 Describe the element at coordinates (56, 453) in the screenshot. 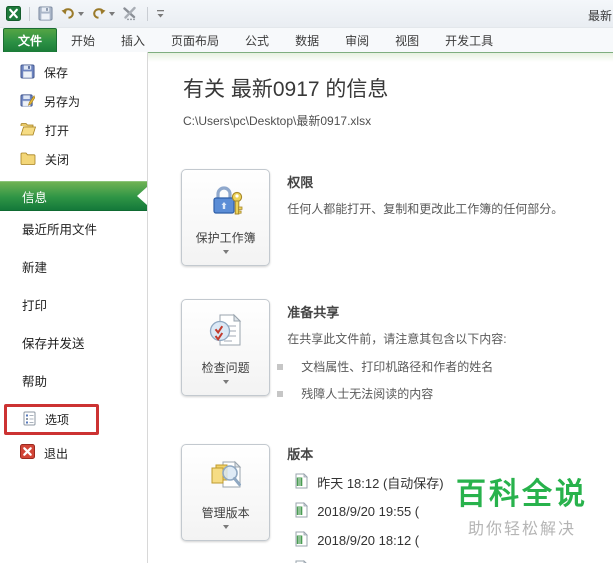

I see `sidebar-item-label: 退出` at that location.